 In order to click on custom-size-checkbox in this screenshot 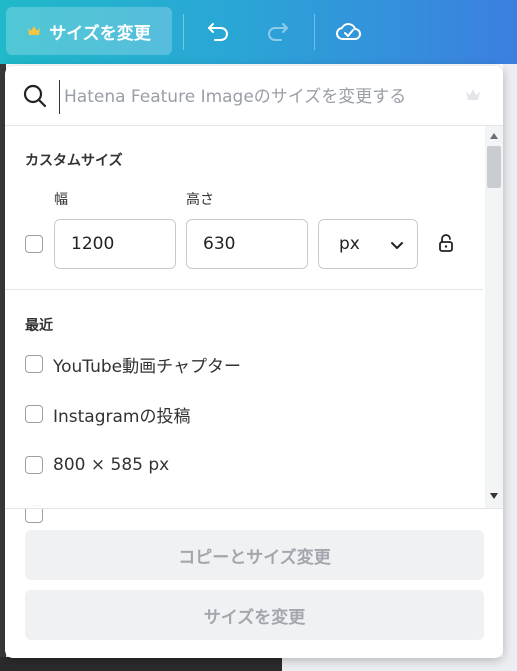, I will do `click(34, 244)`.